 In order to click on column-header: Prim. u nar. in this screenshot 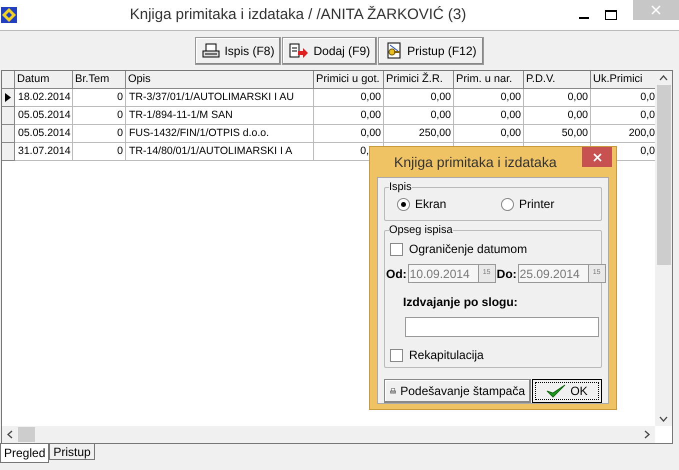, I will do `click(489, 80)`.